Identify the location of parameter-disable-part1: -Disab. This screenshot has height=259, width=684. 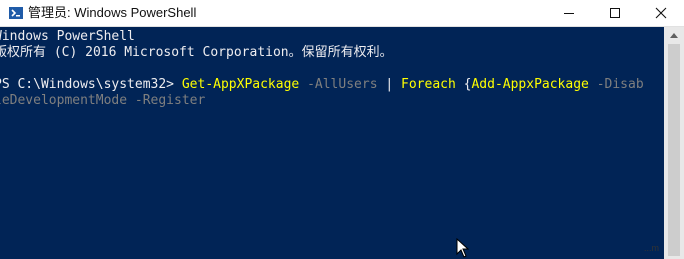
(616, 84).